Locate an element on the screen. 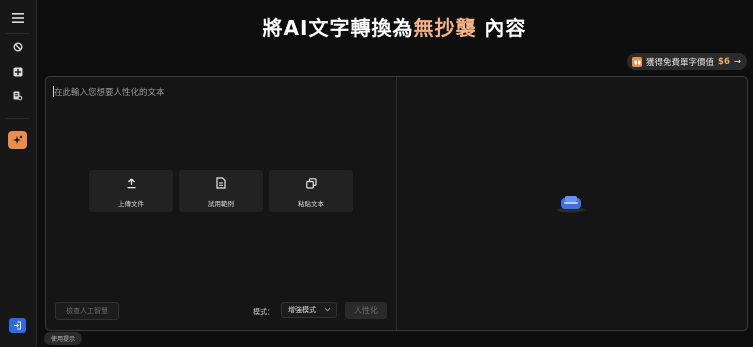 The width and height of the screenshot is (753, 347). add-icon is located at coordinates (18, 72).